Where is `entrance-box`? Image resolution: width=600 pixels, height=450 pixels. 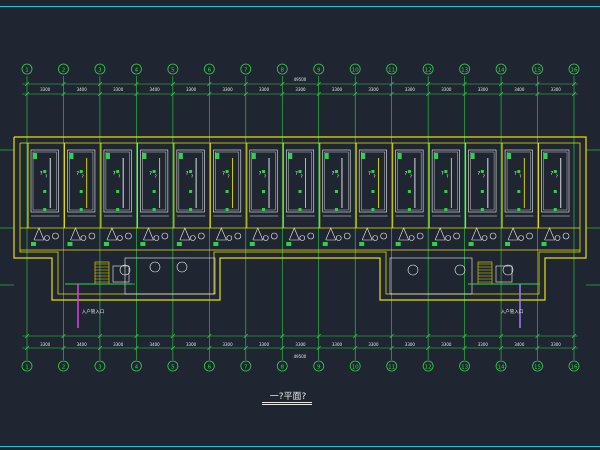
entrance-box is located at coordinates (121, 274).